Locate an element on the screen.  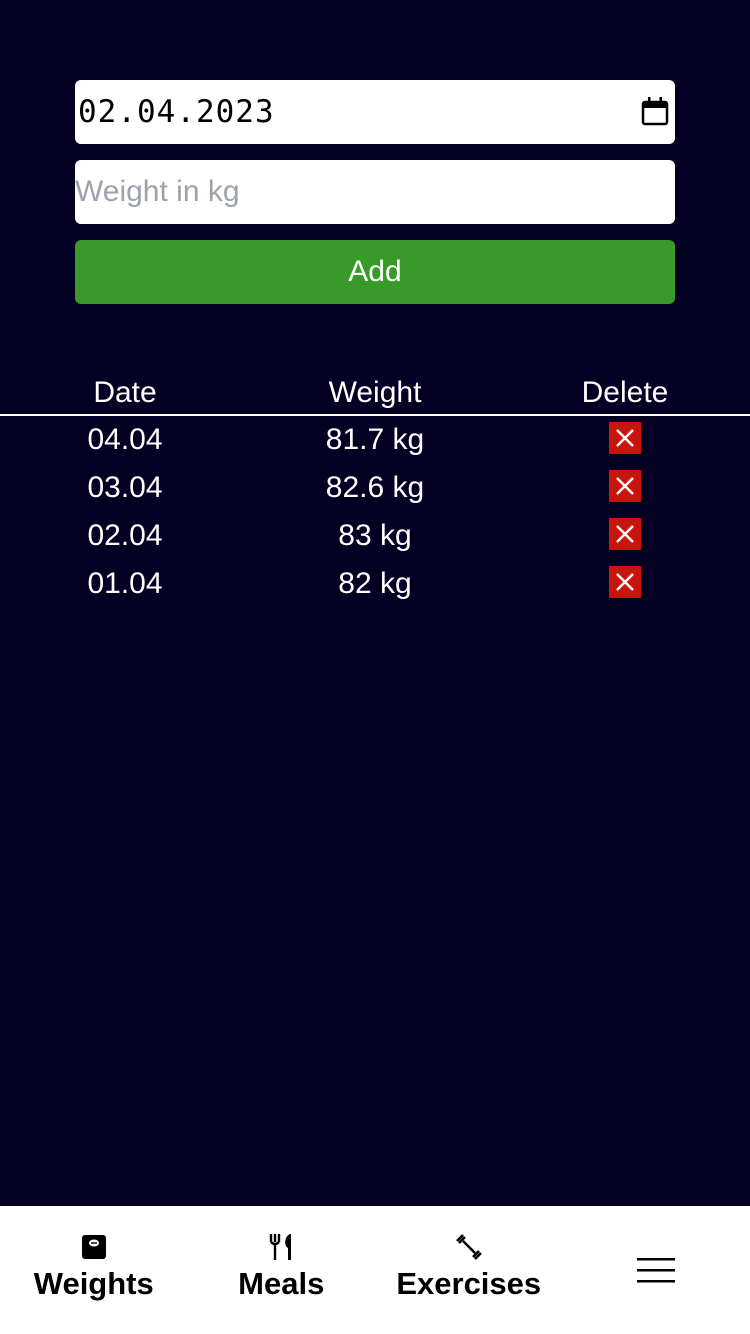
nav-item-menu is located at coordinates (656, 1270).